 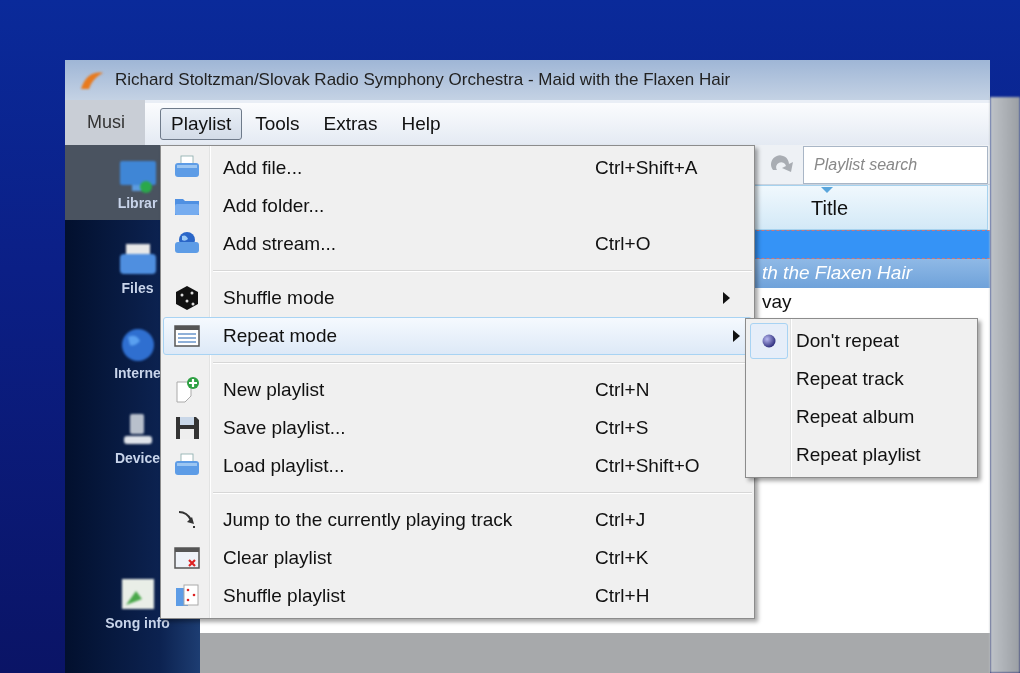 What do you see at coordinates (421, 124) in the screenshot?
I see `menu-item: Help` at bounding box center [421, 124].